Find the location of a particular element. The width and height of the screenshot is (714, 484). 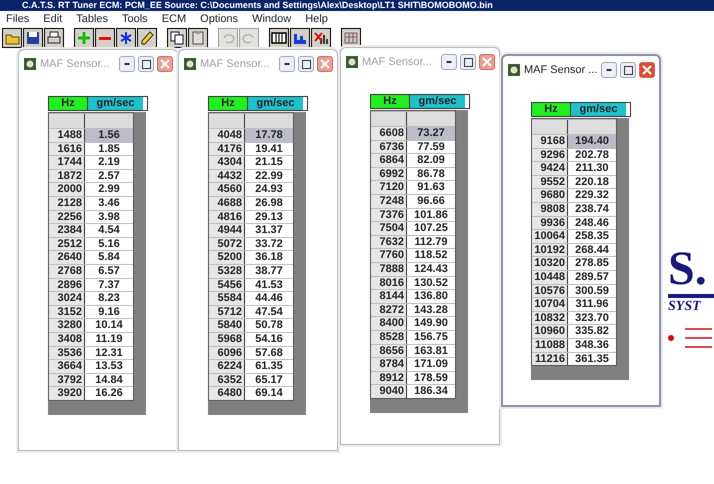

table-cell: 3.98 is located at coordinates (109, 217).